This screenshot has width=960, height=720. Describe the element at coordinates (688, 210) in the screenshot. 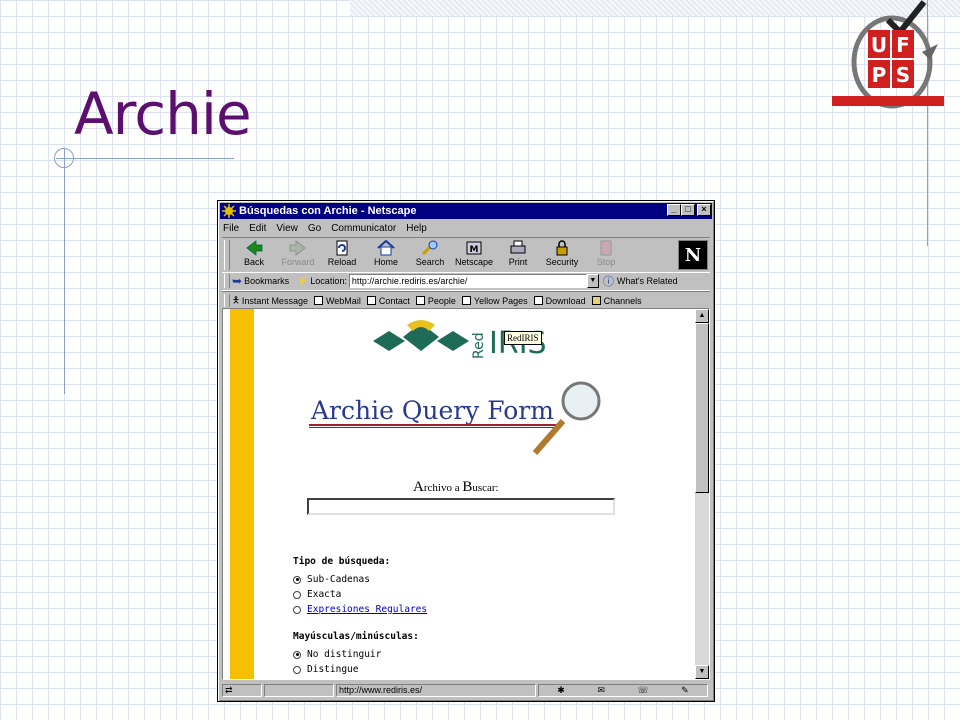

I see `maximize-button: □` at that location.